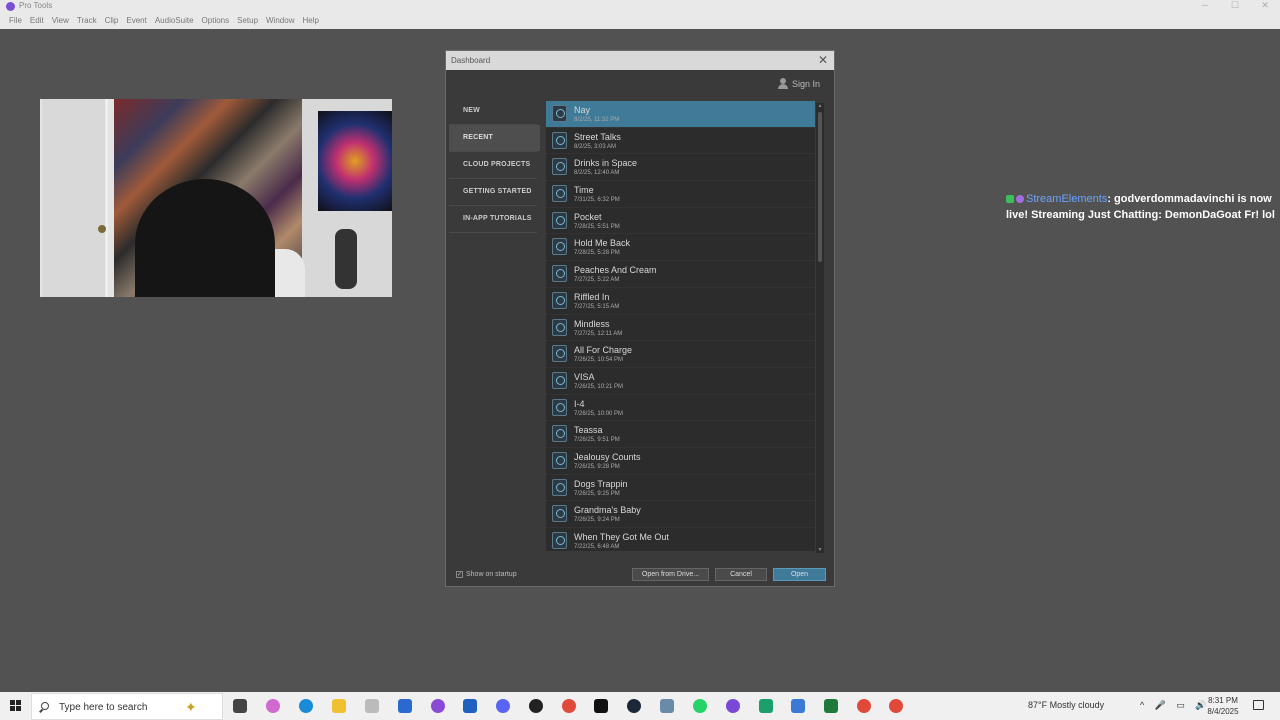 The width and height of the screenshot is (1280, 720). What do you see at coordinates (823, 60) in the screenshot?
I see `close-icon: ✕` at bounding box center [823, 60].